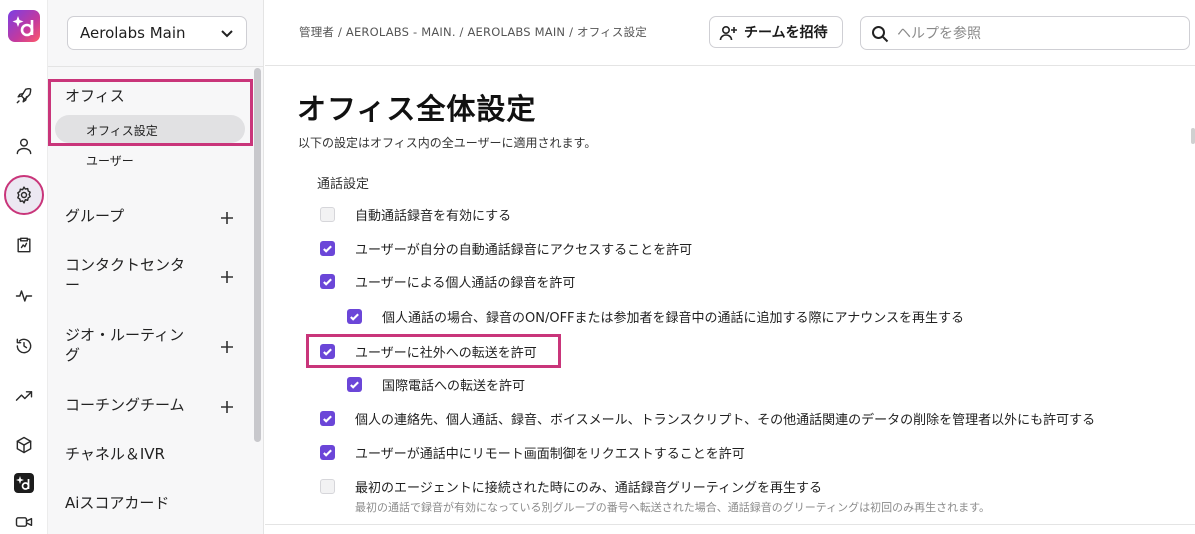 Image resolution: width=1195 pixels, height=534 pixels. What do you see at coordinates (588, 488) in the screenshot?
I see `option-label: 最初のエージェントに接続された時にのみ、通話録音グリーティングを再生する` at bounding box center [588, 488].